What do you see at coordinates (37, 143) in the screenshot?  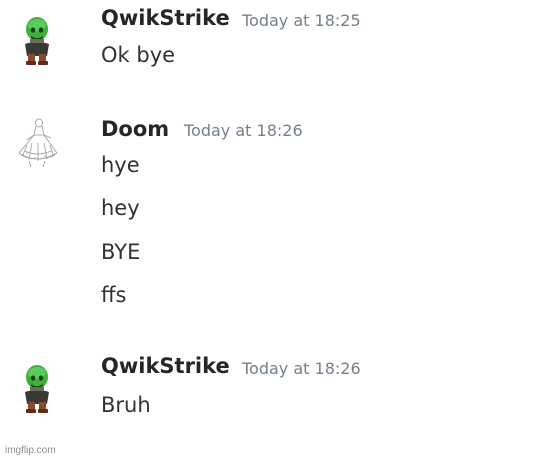 I see `sketch-figure-avatar-icon` at bounding box center [37, 143].